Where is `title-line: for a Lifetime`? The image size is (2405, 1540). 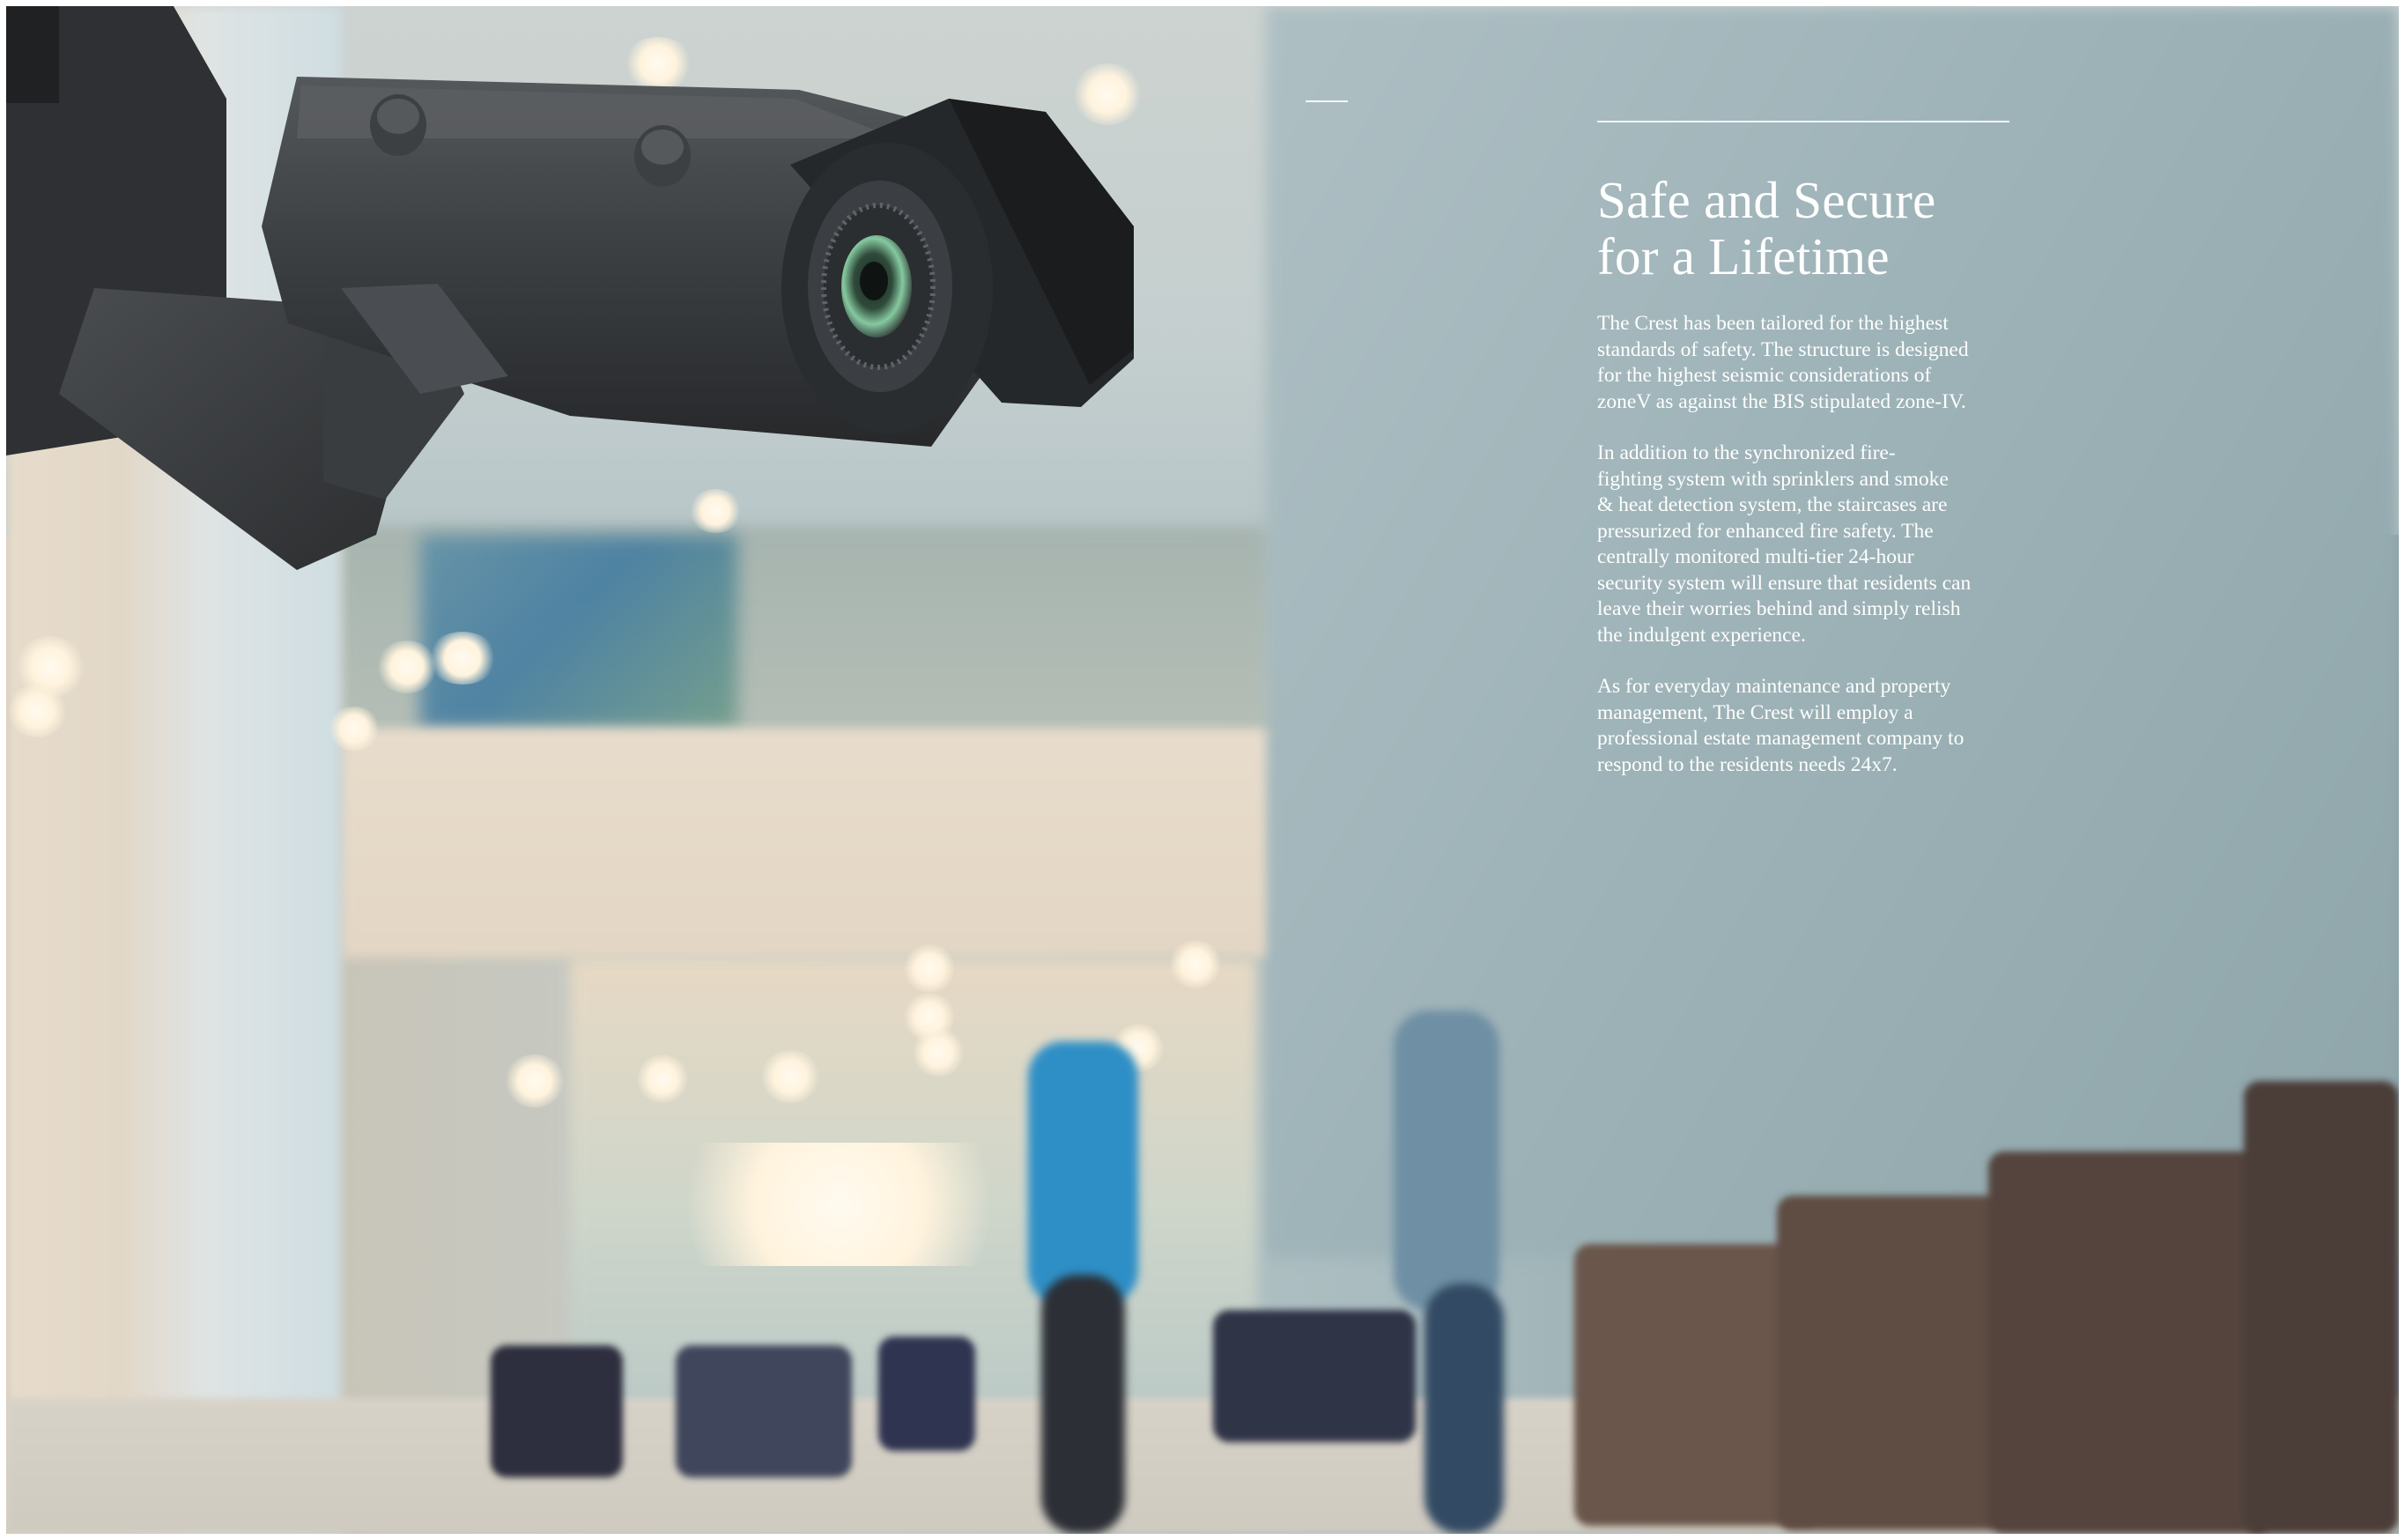 title-line: for a Lifetime is located at coordinates (1743, 256).